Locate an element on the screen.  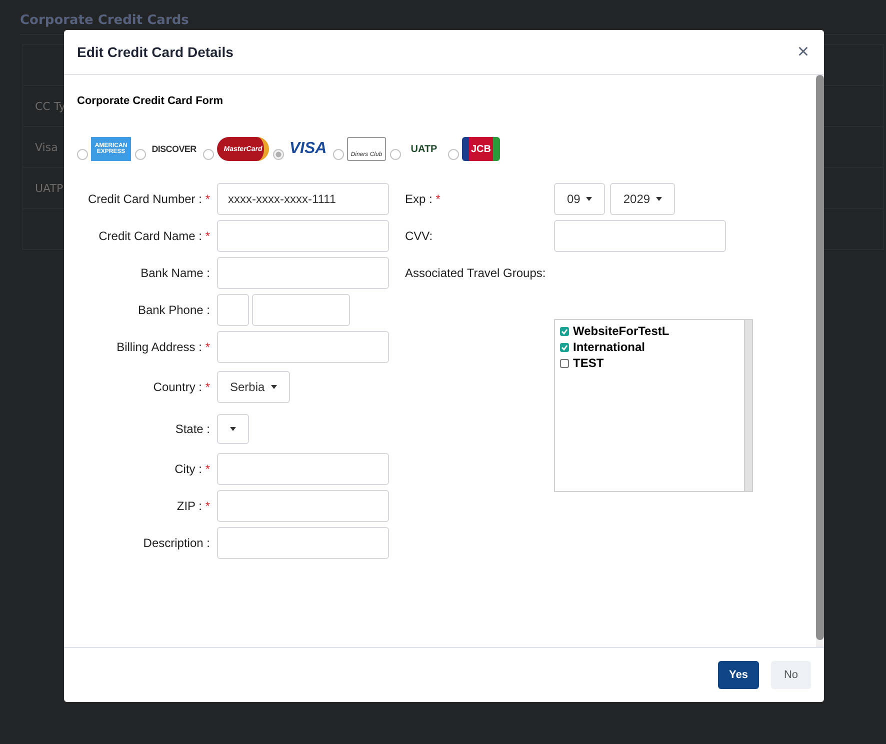
visa-logo: VISA is located at coordinates (308, 149).